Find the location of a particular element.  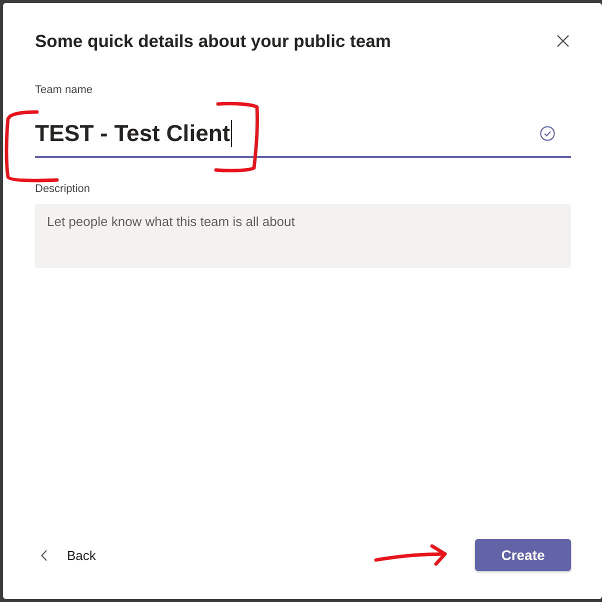

field-label: Description is located at coordinates (62, 189).